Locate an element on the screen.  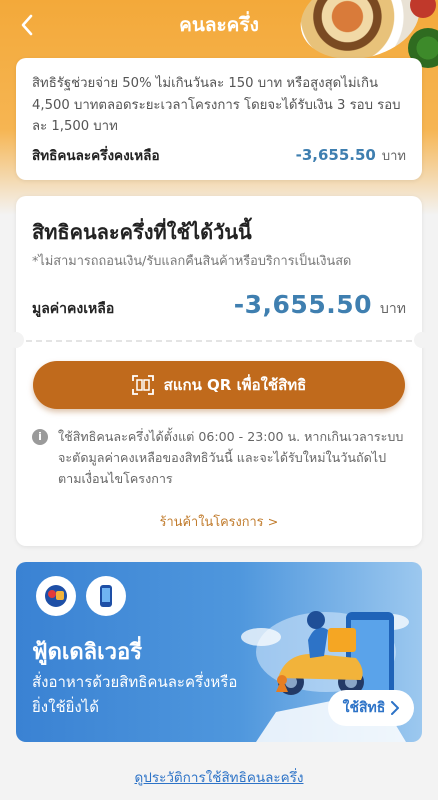
remaining-entitlement-value: -3,655.50 is located at coordinates (335, 154).